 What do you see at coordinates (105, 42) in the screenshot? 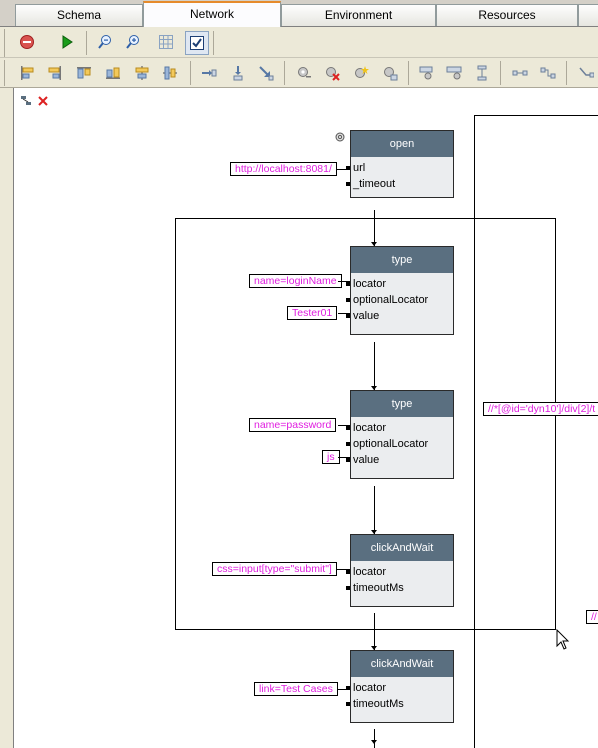
I see `zoom-out-icon` at bounding box center [105, 42].